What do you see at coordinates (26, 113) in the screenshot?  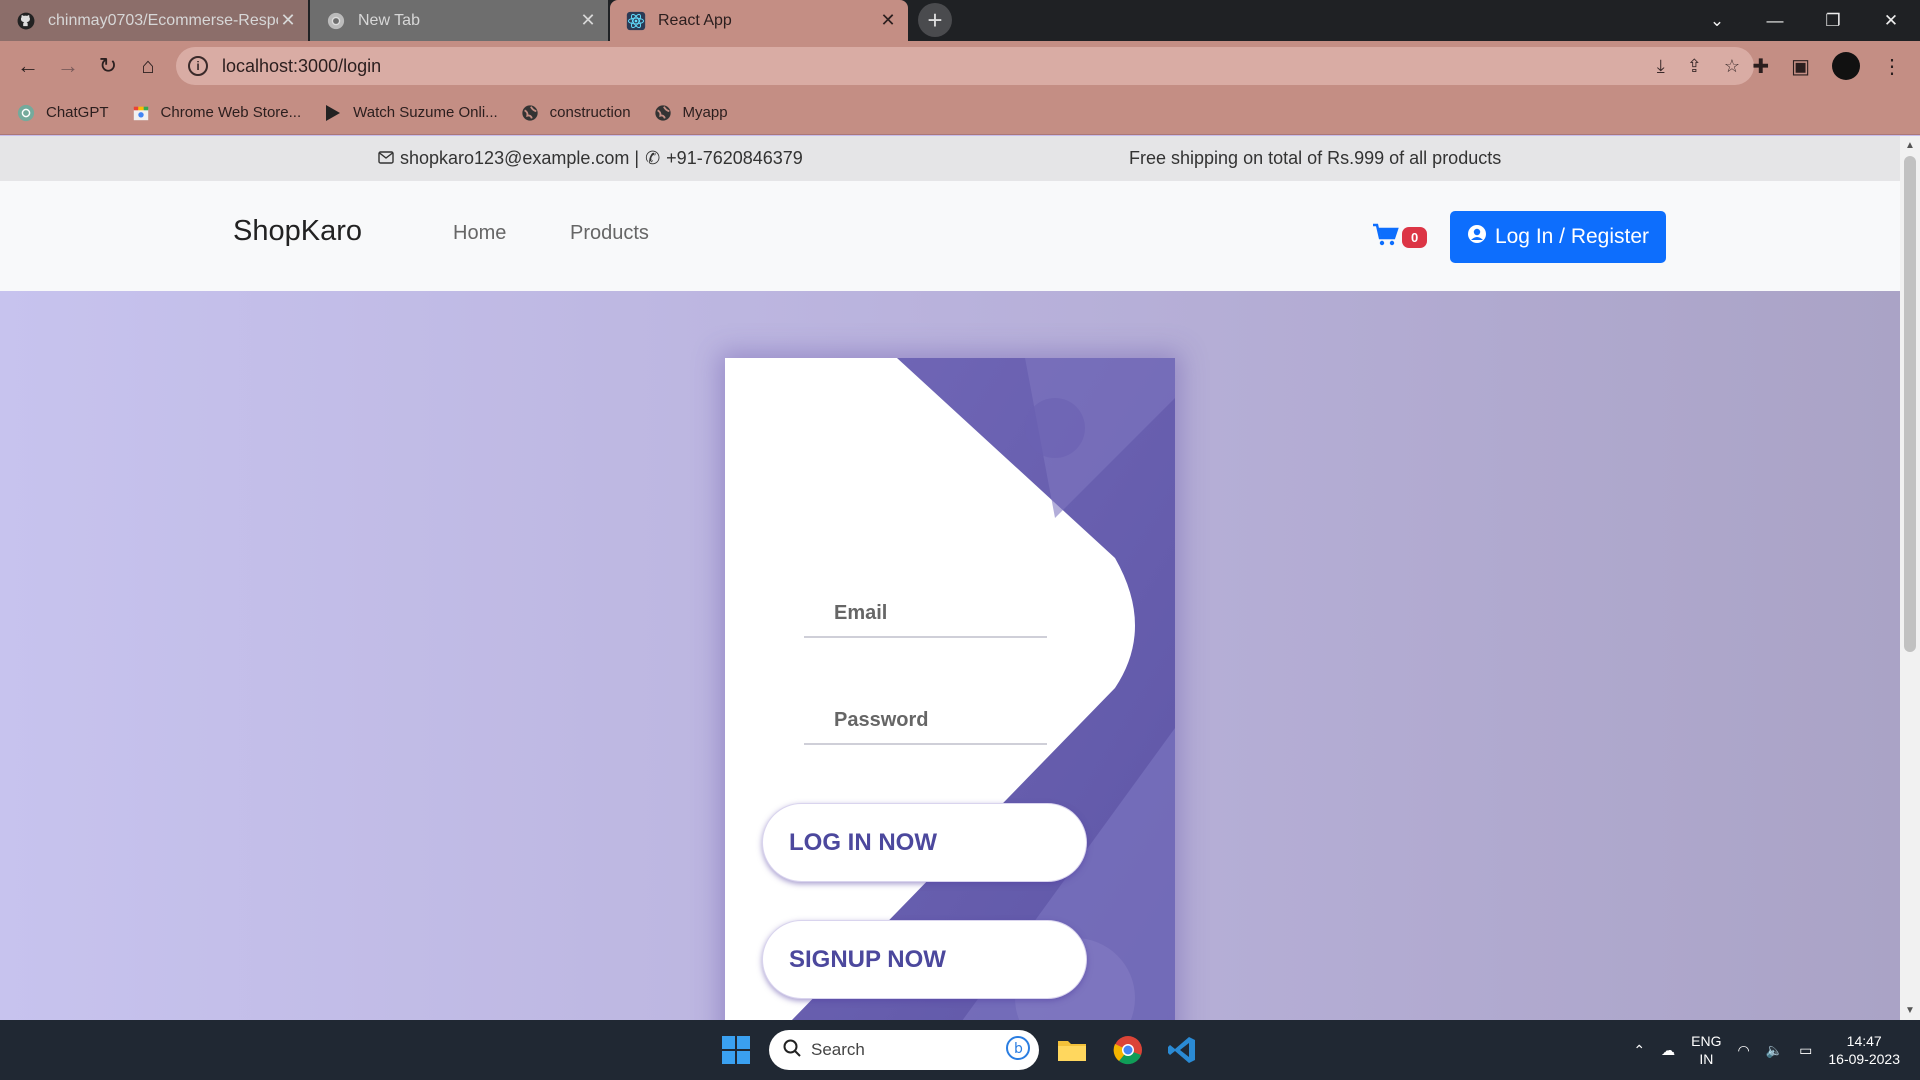 I see `chatgpt-icon` at bounding box center [26, 113].